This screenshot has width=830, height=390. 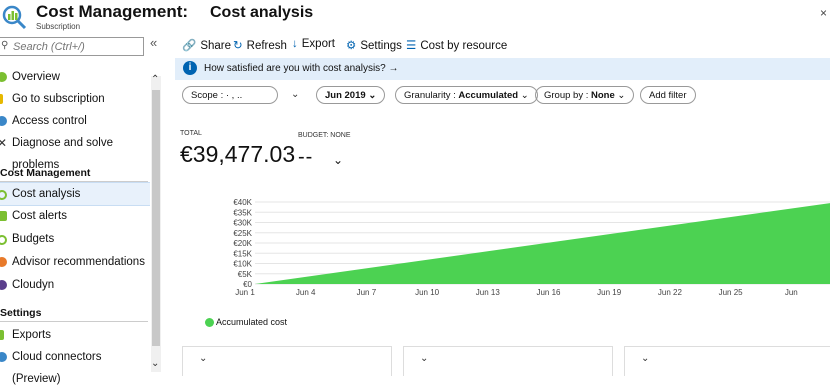 I want to click on sidebar-item-go-to-subscription: Go to subscription, so click(x=75, y=99).